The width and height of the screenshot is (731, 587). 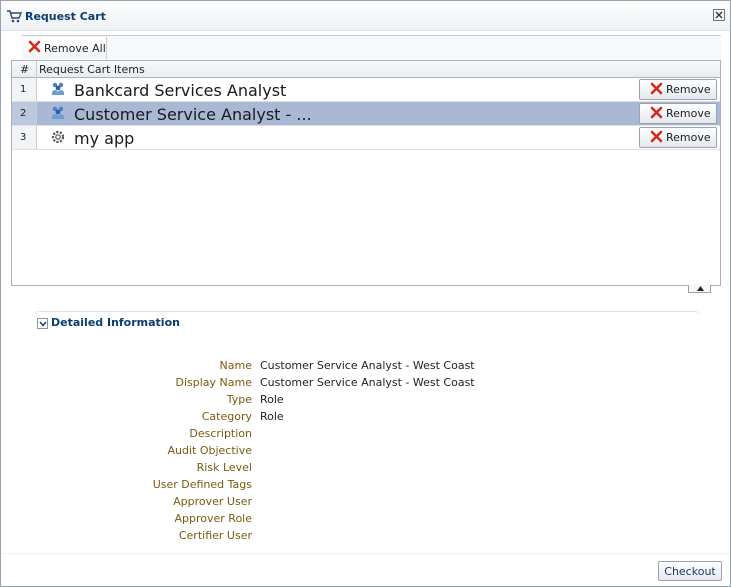 What do you see at coordinates (24, 69) in the screenshot?
I see `column-header-number: #` at bounding box center [24, 69].